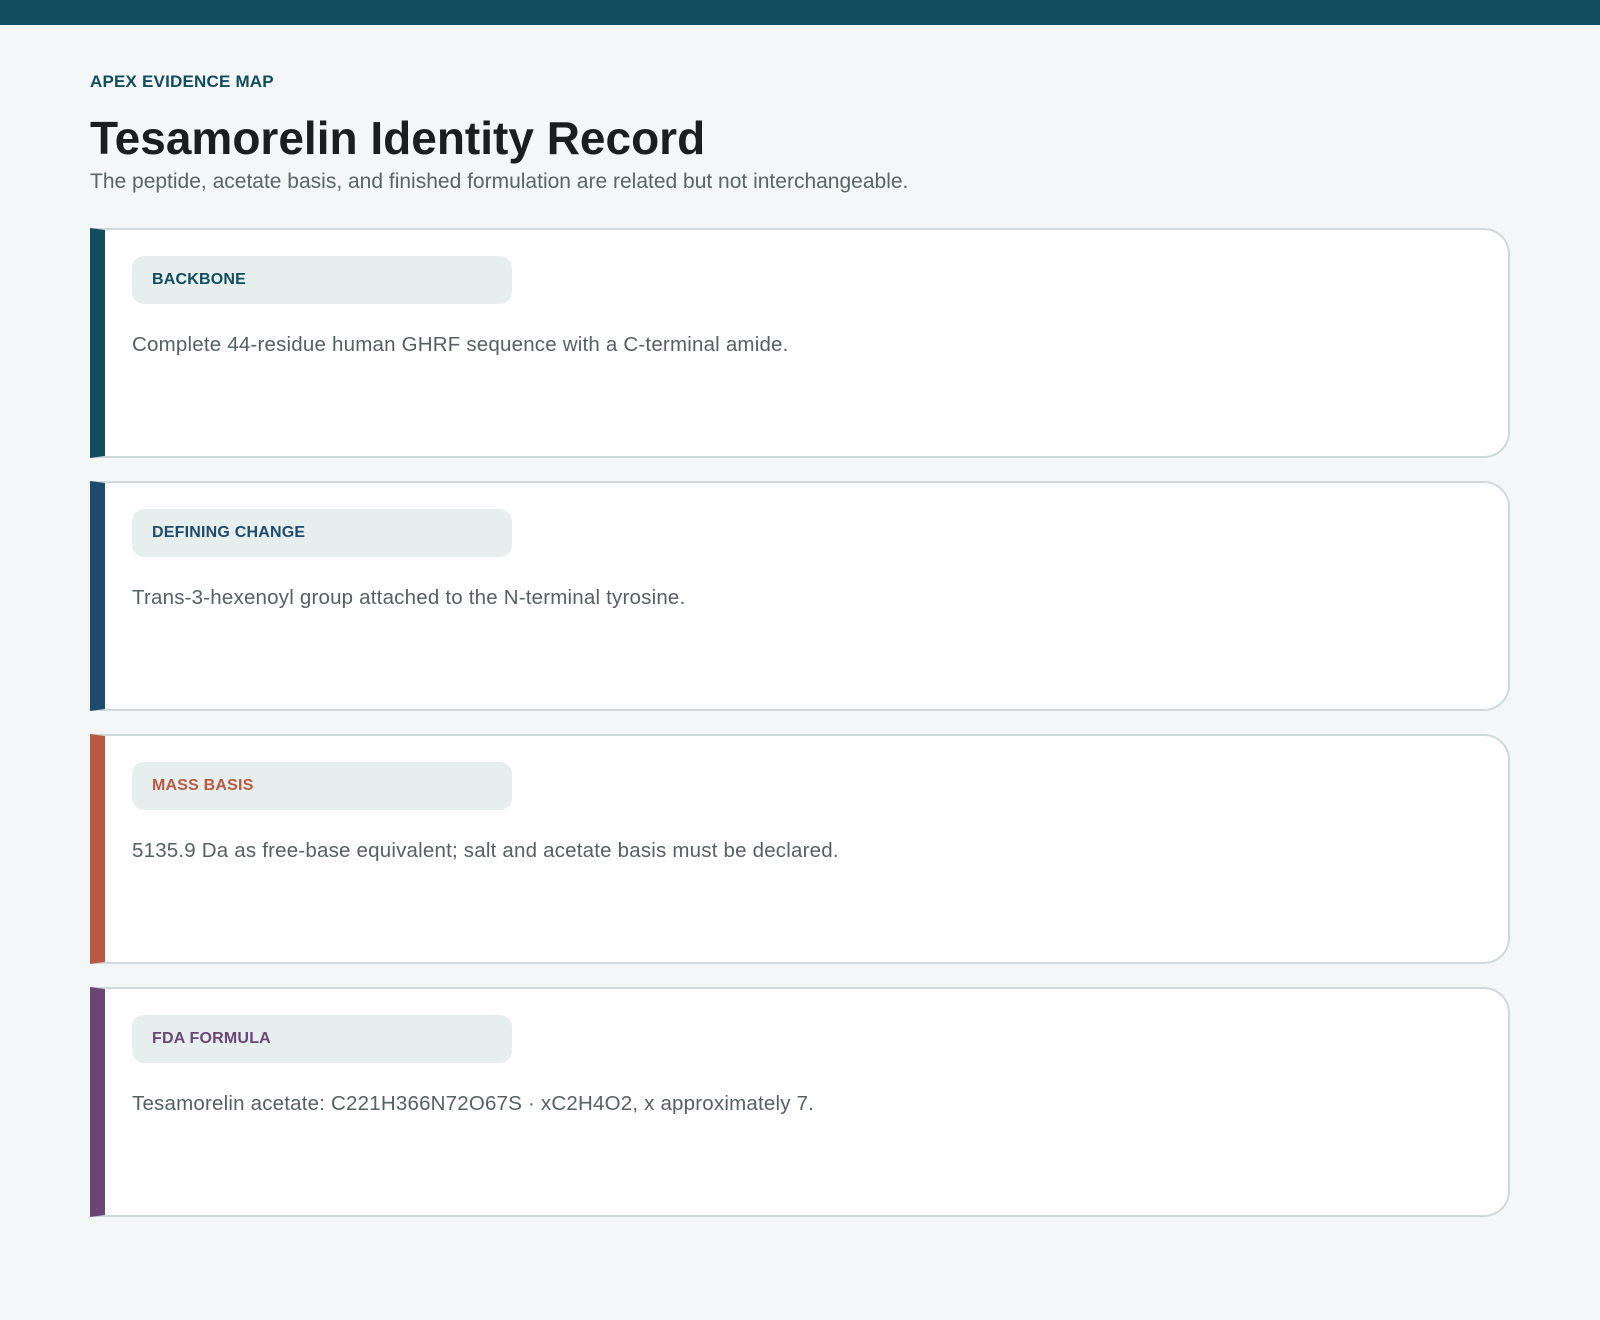 Image resolution: width=1600 pixels, height=1320 pixels. What do you see at coordinates (398, 138) in the screenshot?
I see `page-title: Tesamorelin Identity Record` at bounding box center [398, 138].